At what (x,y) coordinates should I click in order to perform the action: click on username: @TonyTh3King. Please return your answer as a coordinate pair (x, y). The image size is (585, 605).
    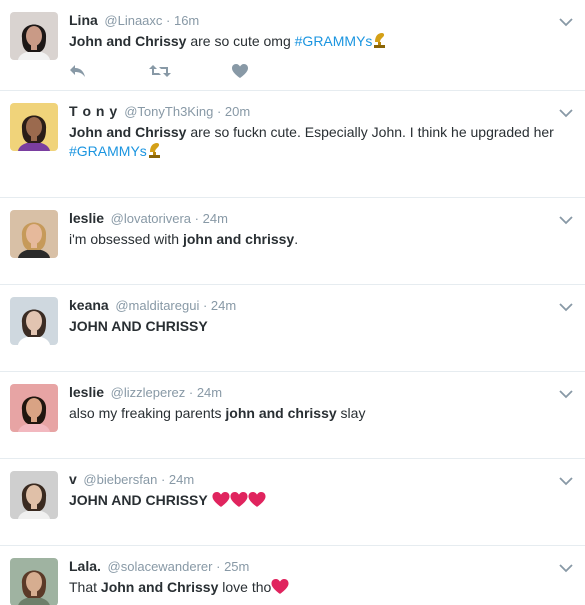
    Looking at the image, I should click on (167, 111).